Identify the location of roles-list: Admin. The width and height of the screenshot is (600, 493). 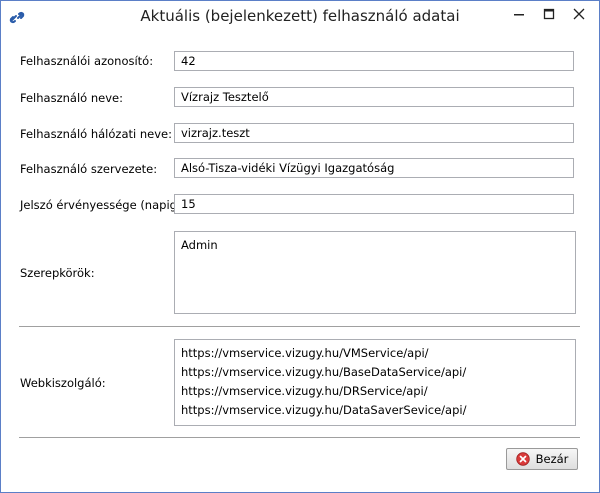
(375, 272).